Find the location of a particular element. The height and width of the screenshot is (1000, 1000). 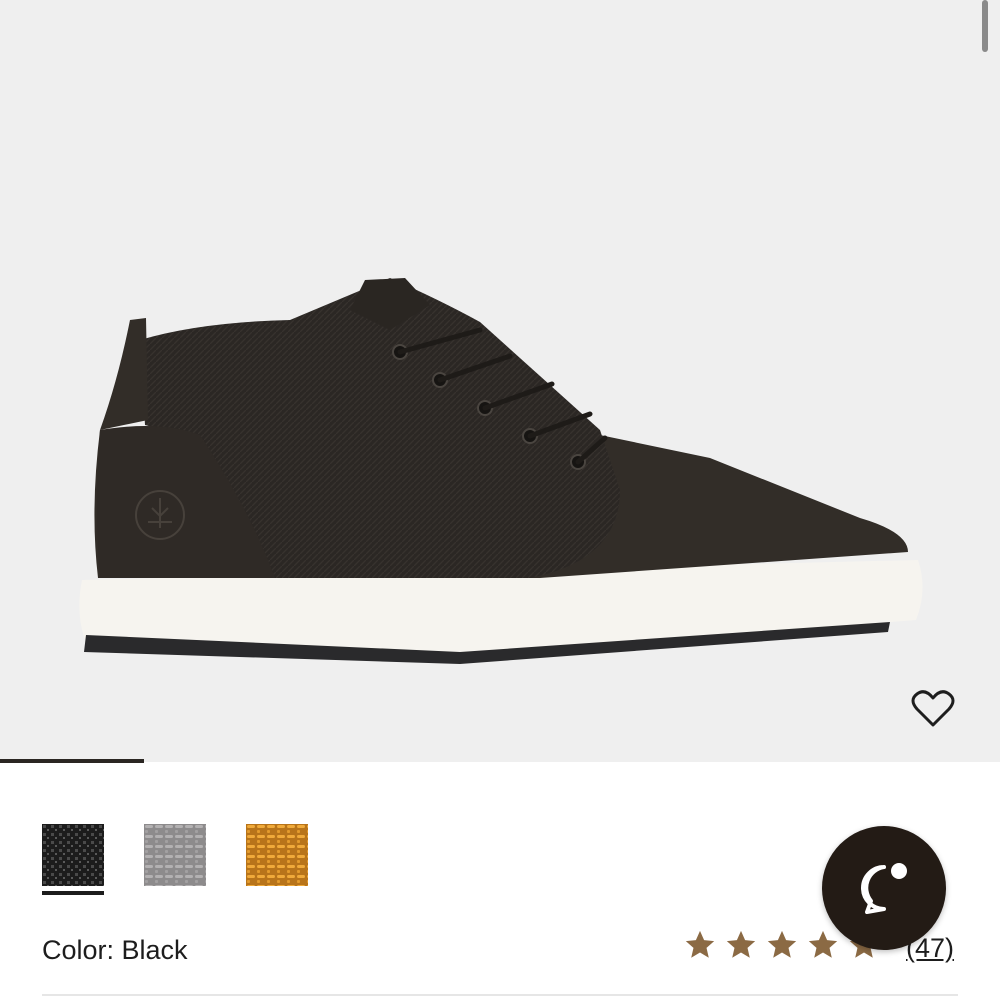

wishlist-button is located at coordinates (933, 709).